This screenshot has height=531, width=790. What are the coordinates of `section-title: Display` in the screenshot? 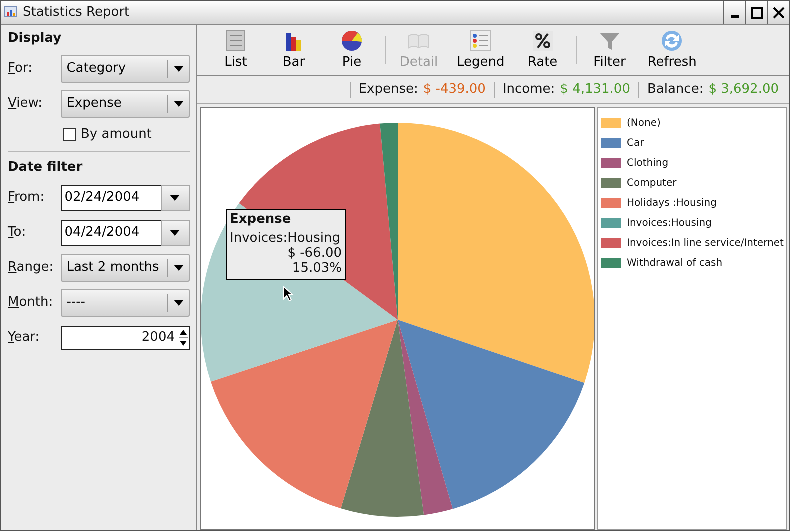 It's located at (35, 39).